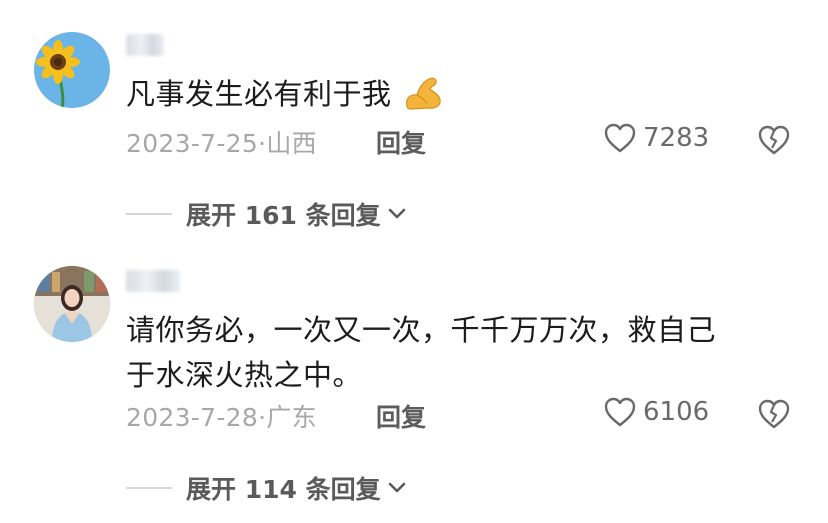 The width and height of the screenshot is (828, 523). I want to click on expand-replies: 展开 114 条回复, so click(266, 488).